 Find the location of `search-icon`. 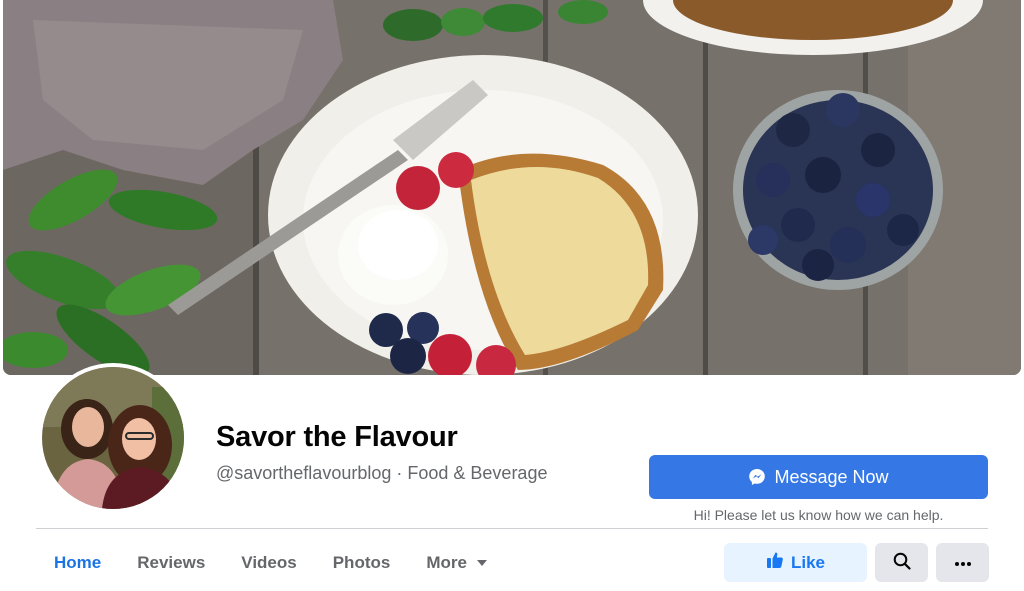

search-icon is located at coordinates (902, 562).